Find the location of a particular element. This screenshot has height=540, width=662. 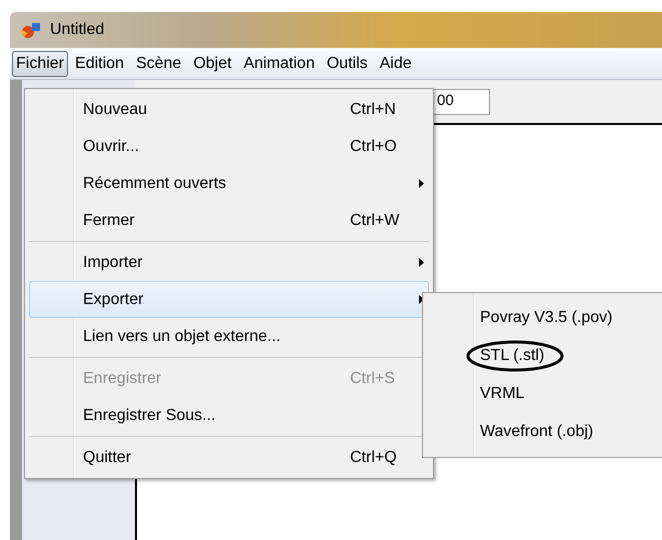

menu-entry: Fermer Ctrl+W is located at coordinates (229, 220).